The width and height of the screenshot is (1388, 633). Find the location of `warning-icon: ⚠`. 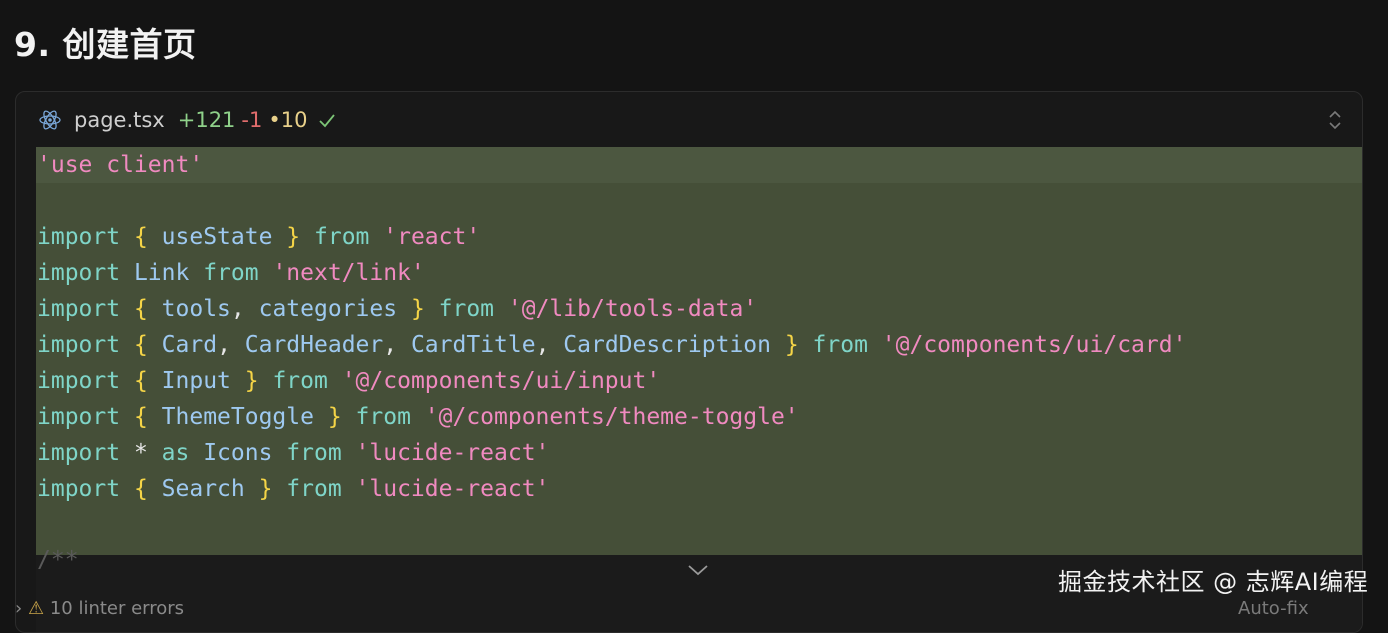

warning-icon: ⚠ is located at coordinates (36, 608).